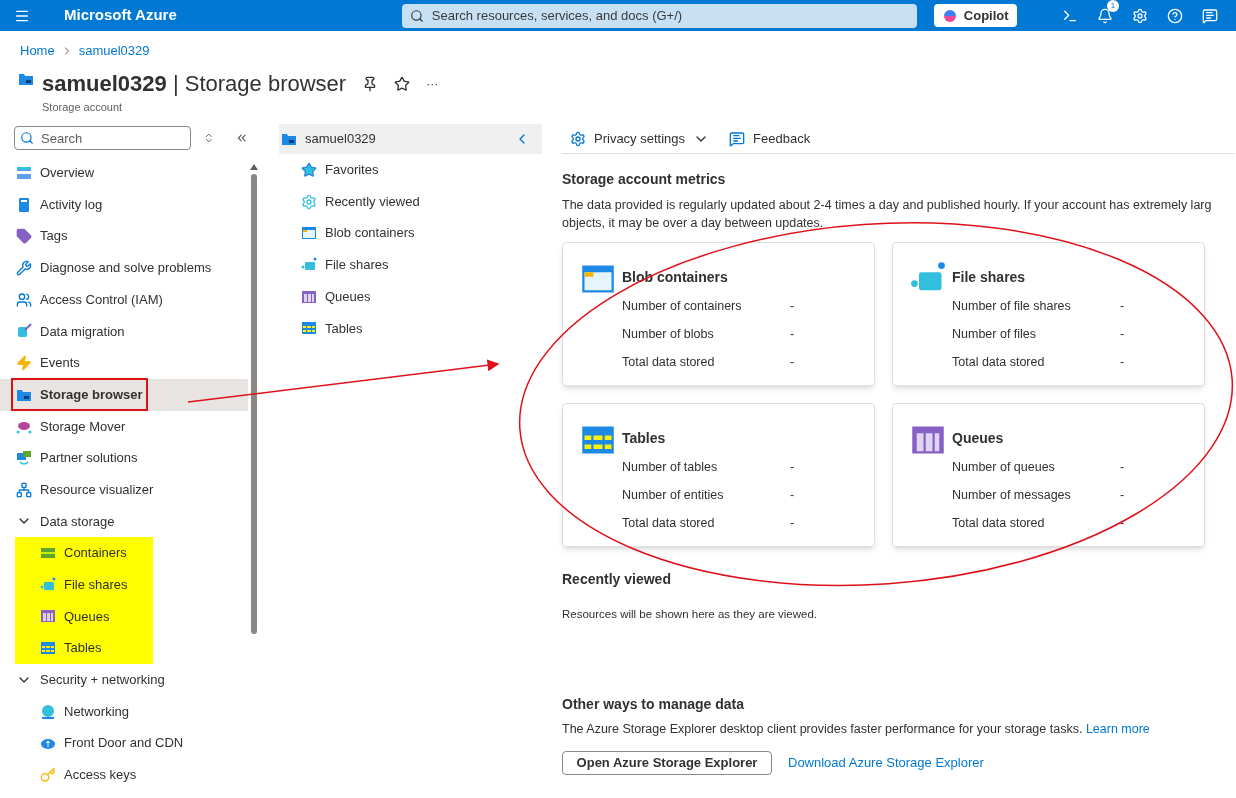  Describe the element at coordinates (1175, 15) in the screenshot. I see `help-icon` at that location.